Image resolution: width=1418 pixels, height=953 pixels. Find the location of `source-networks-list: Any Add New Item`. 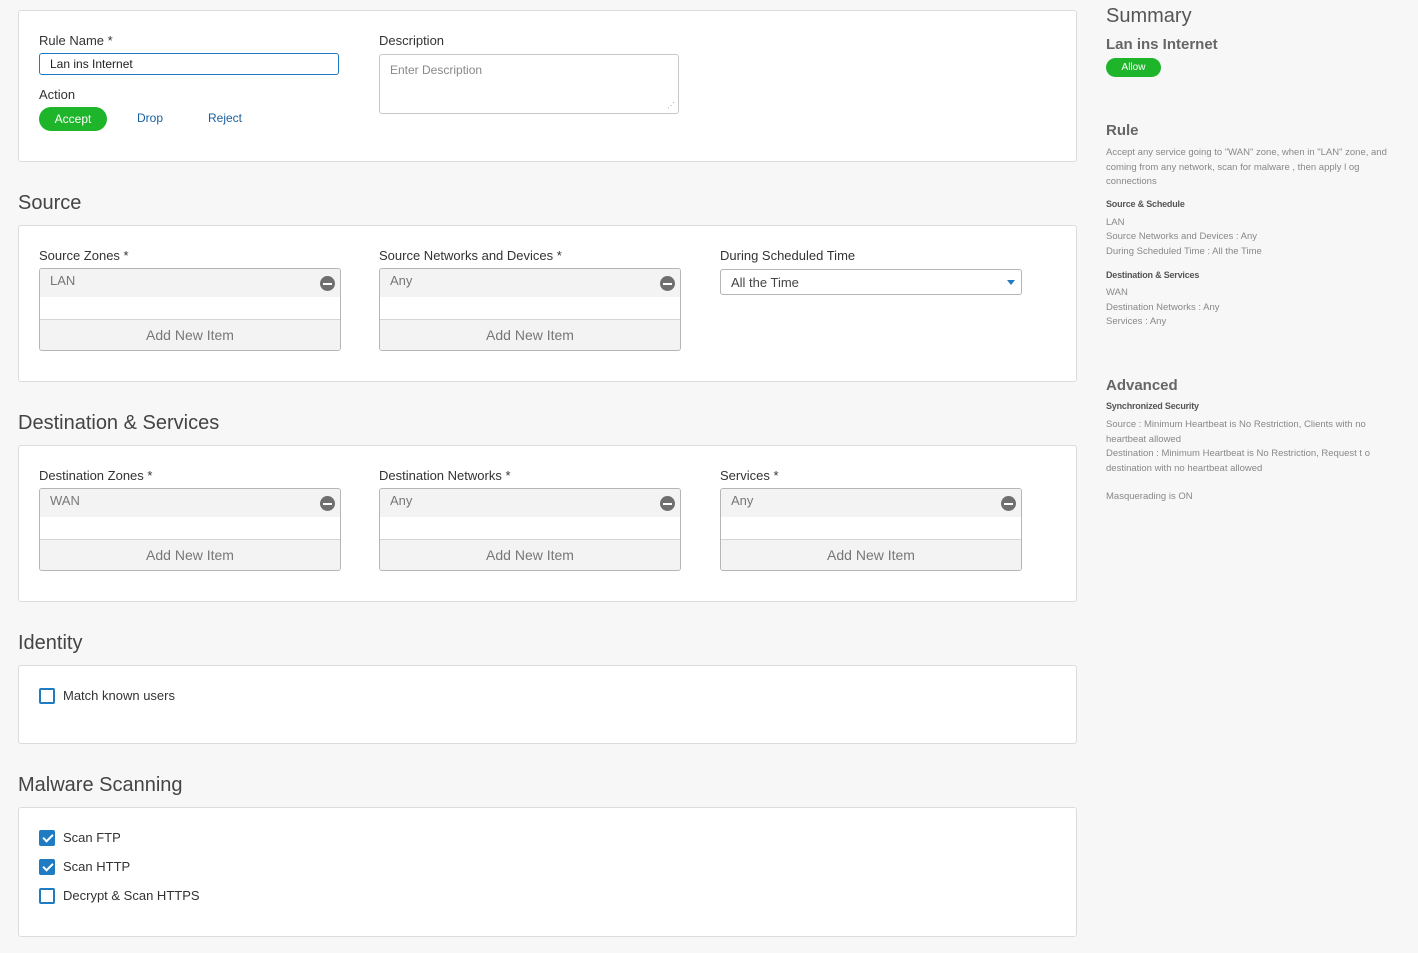

source-networks-list: Any Add New Item is located at coordinates (530, 309).